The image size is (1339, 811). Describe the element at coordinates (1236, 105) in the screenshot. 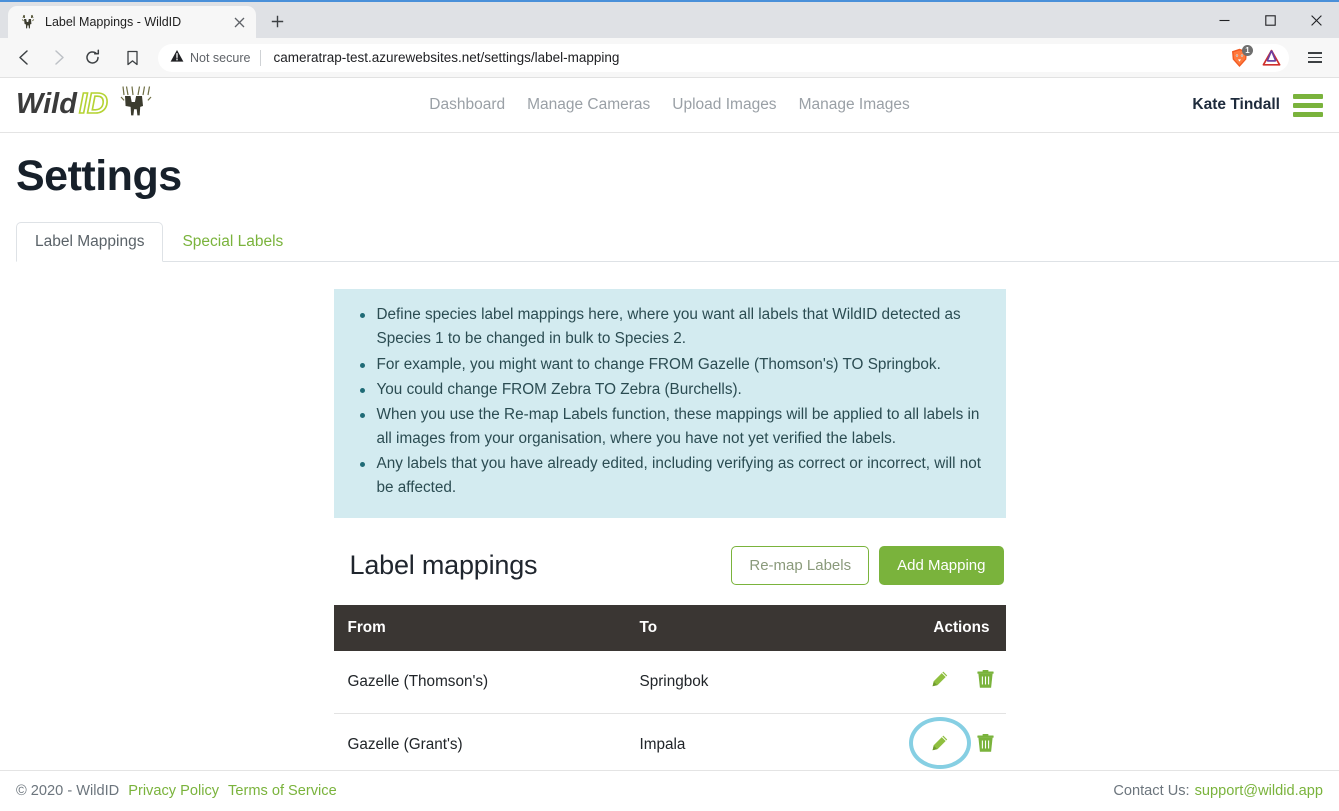

I see `user-name: Kate Tindall` at that location.